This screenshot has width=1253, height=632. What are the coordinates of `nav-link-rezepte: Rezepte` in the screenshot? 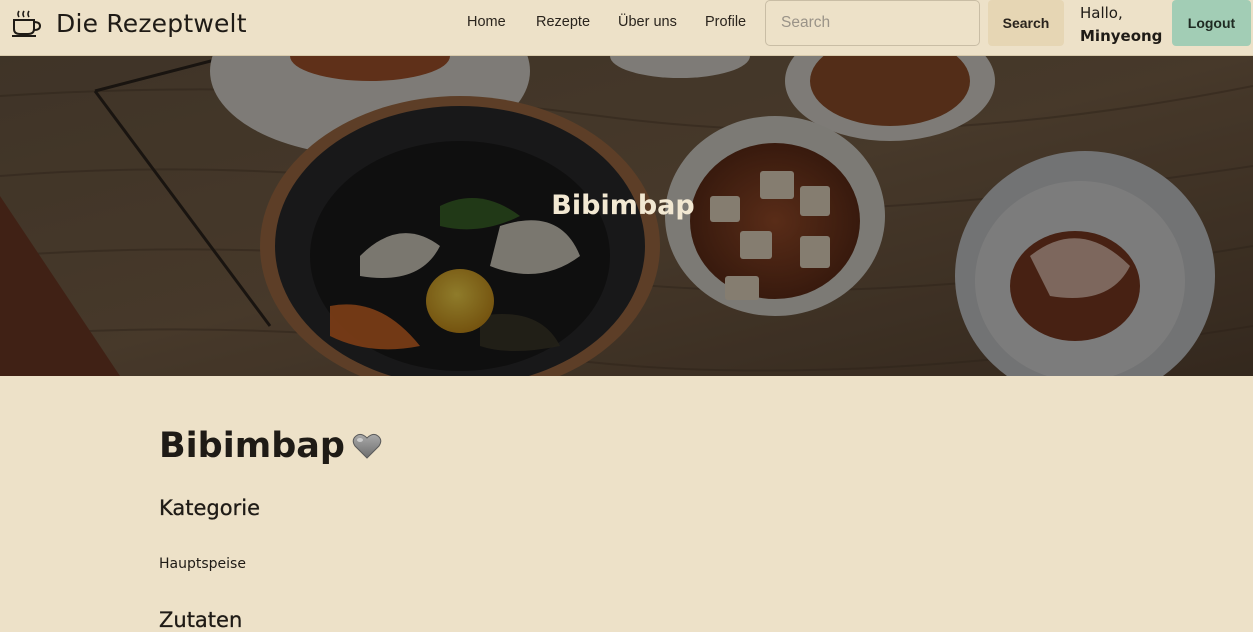 It's located at (563, 22).